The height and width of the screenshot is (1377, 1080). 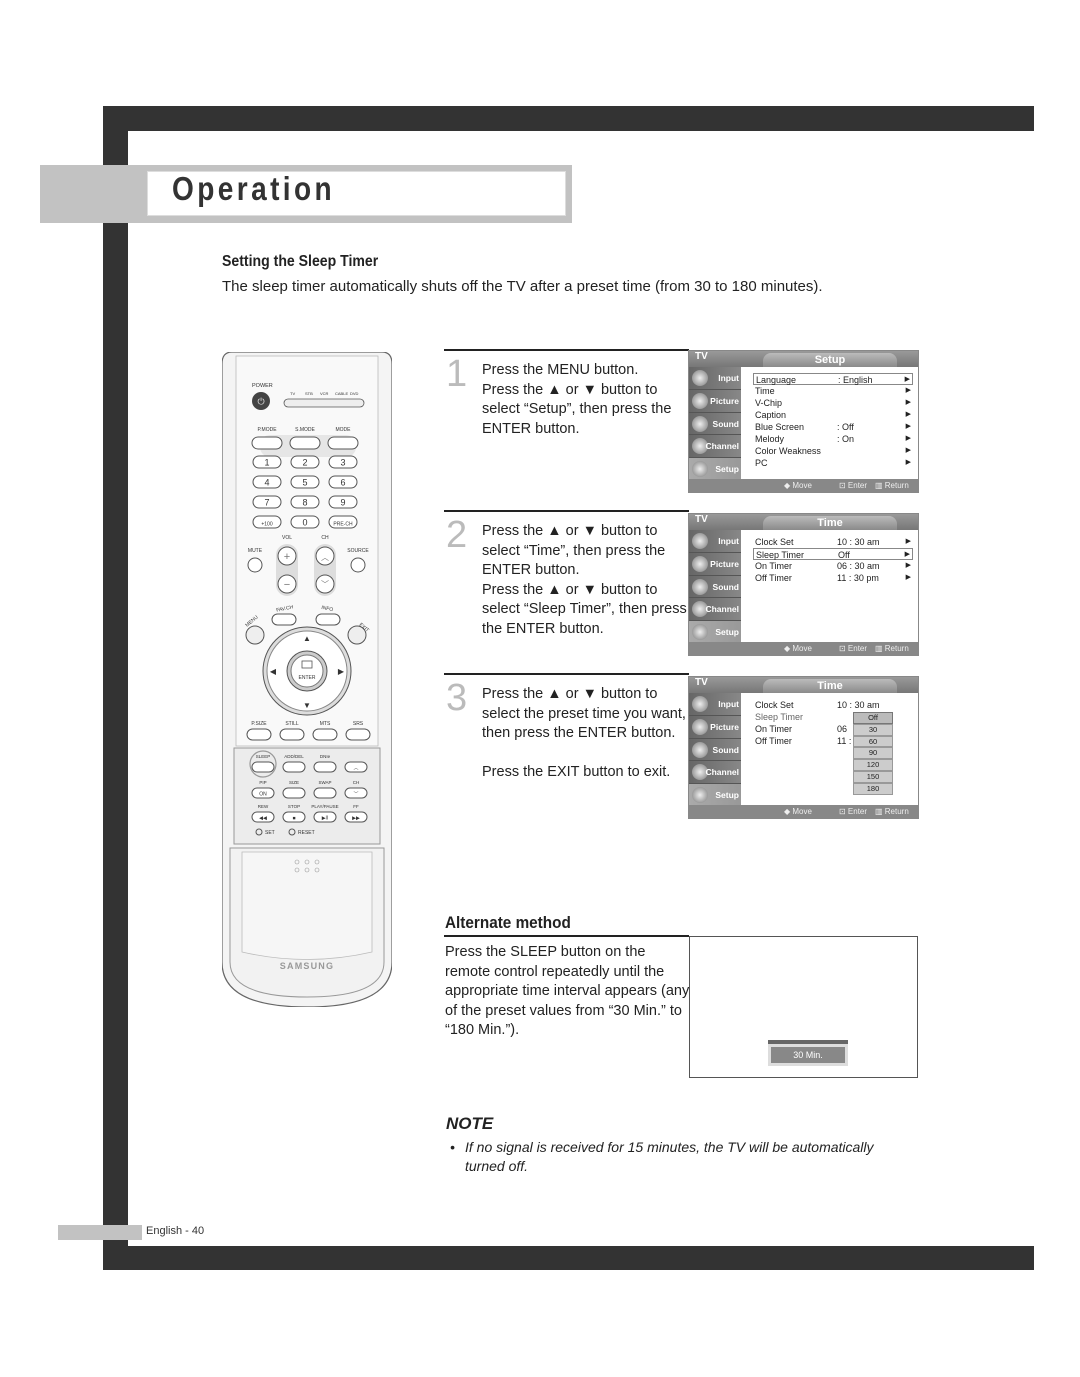 I want to click on osd-item-label: Melody, so click(x=770, y=439).